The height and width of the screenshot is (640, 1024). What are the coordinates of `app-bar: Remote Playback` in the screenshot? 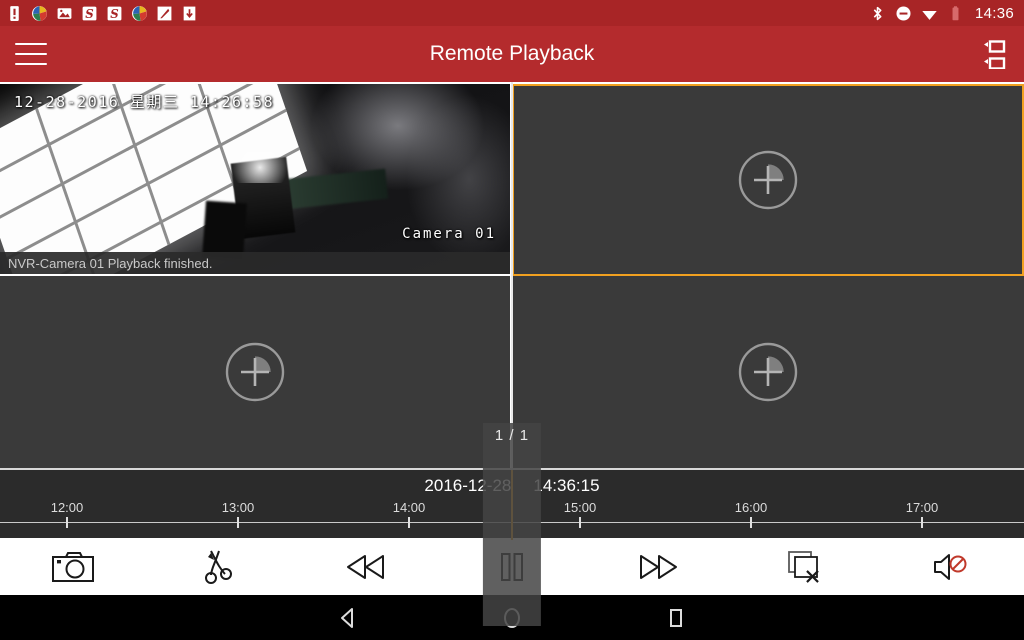 It's located at (512, 54).